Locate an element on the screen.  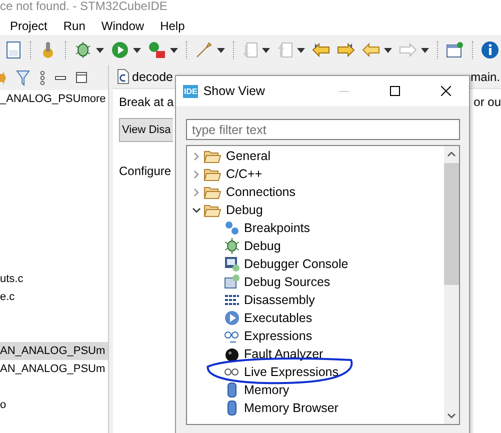
editor-tab: main. is located at coordinates (485, 76).